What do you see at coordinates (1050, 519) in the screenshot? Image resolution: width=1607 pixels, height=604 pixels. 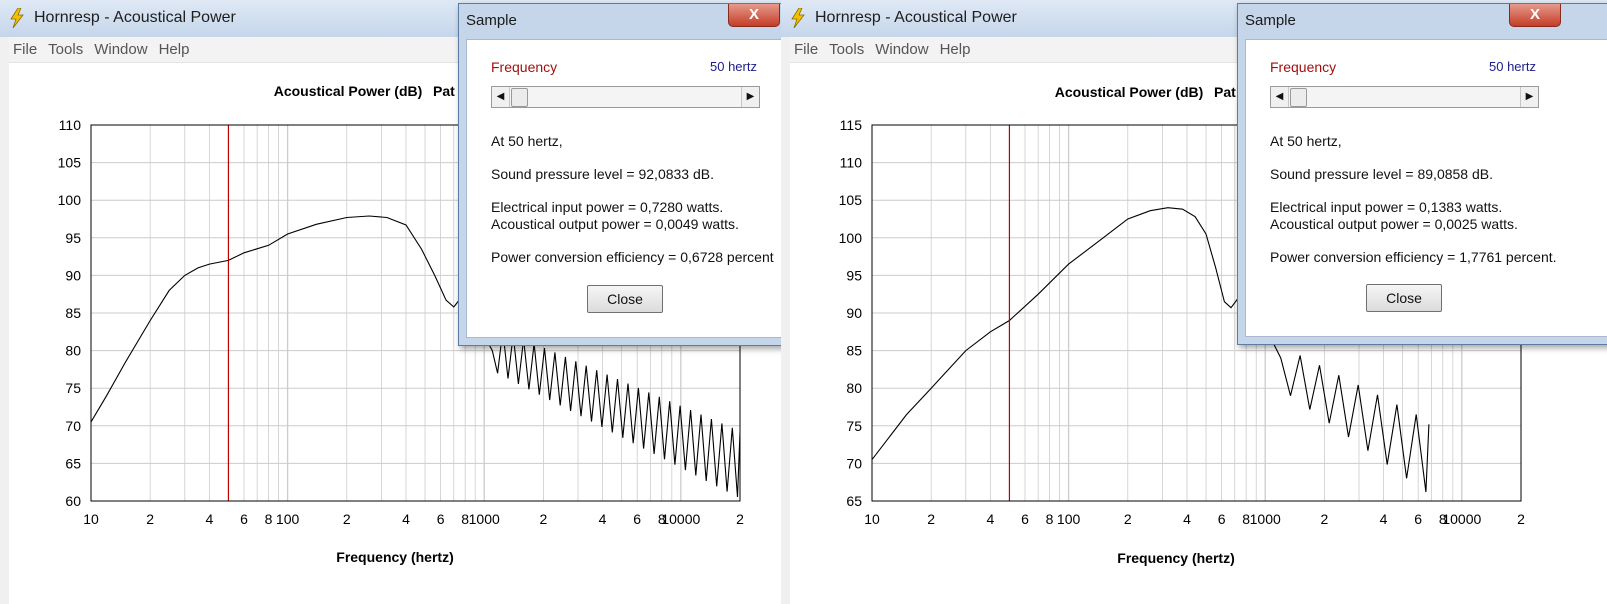 I see `x-tick-label: 8` at bounding box center [1050, 519].